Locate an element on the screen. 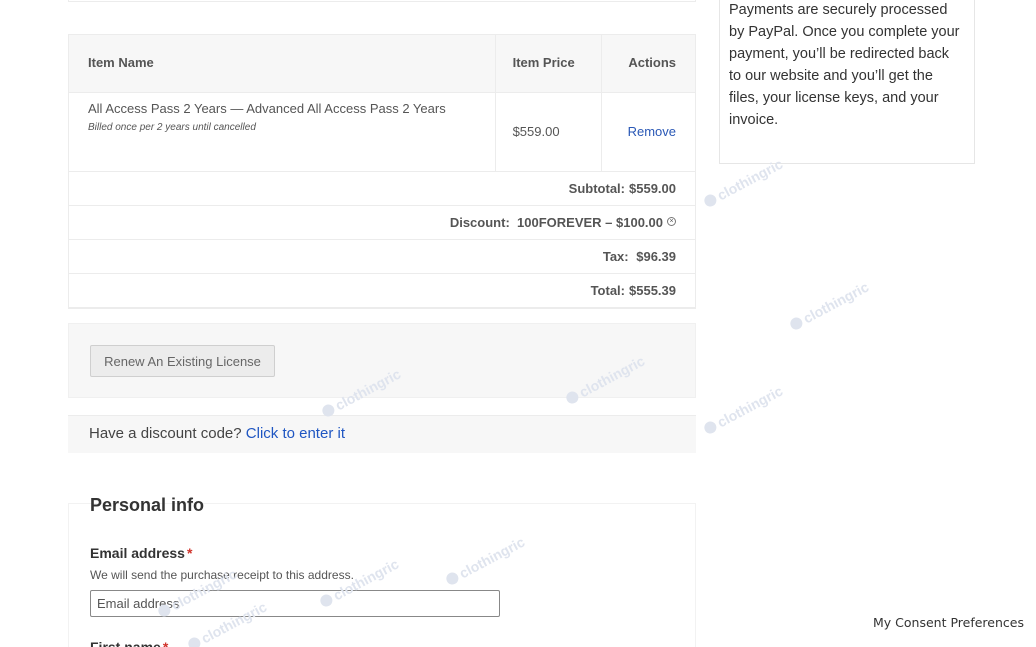 The height and width of the screenshot is (647, 1036). tax-label: Tax: is located at coordinates (615, 256).